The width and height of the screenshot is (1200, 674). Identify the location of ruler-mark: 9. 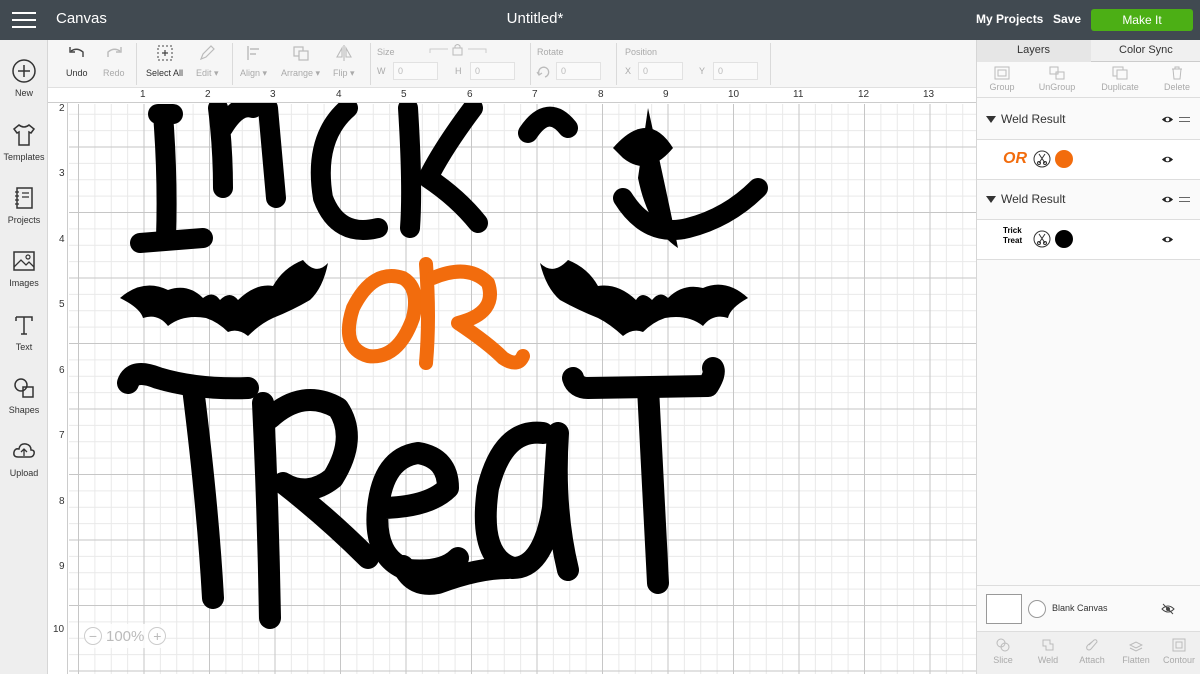
(666, 94).